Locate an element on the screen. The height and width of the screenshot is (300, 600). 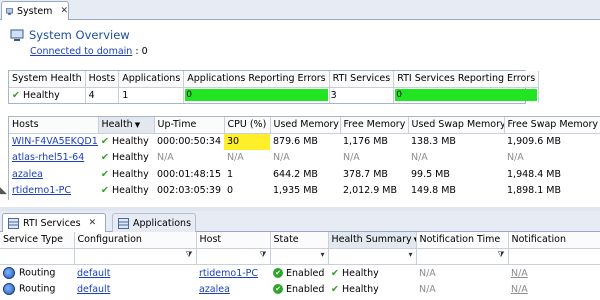
health-summary-value: Healthy is located at coordinates (360, 273).